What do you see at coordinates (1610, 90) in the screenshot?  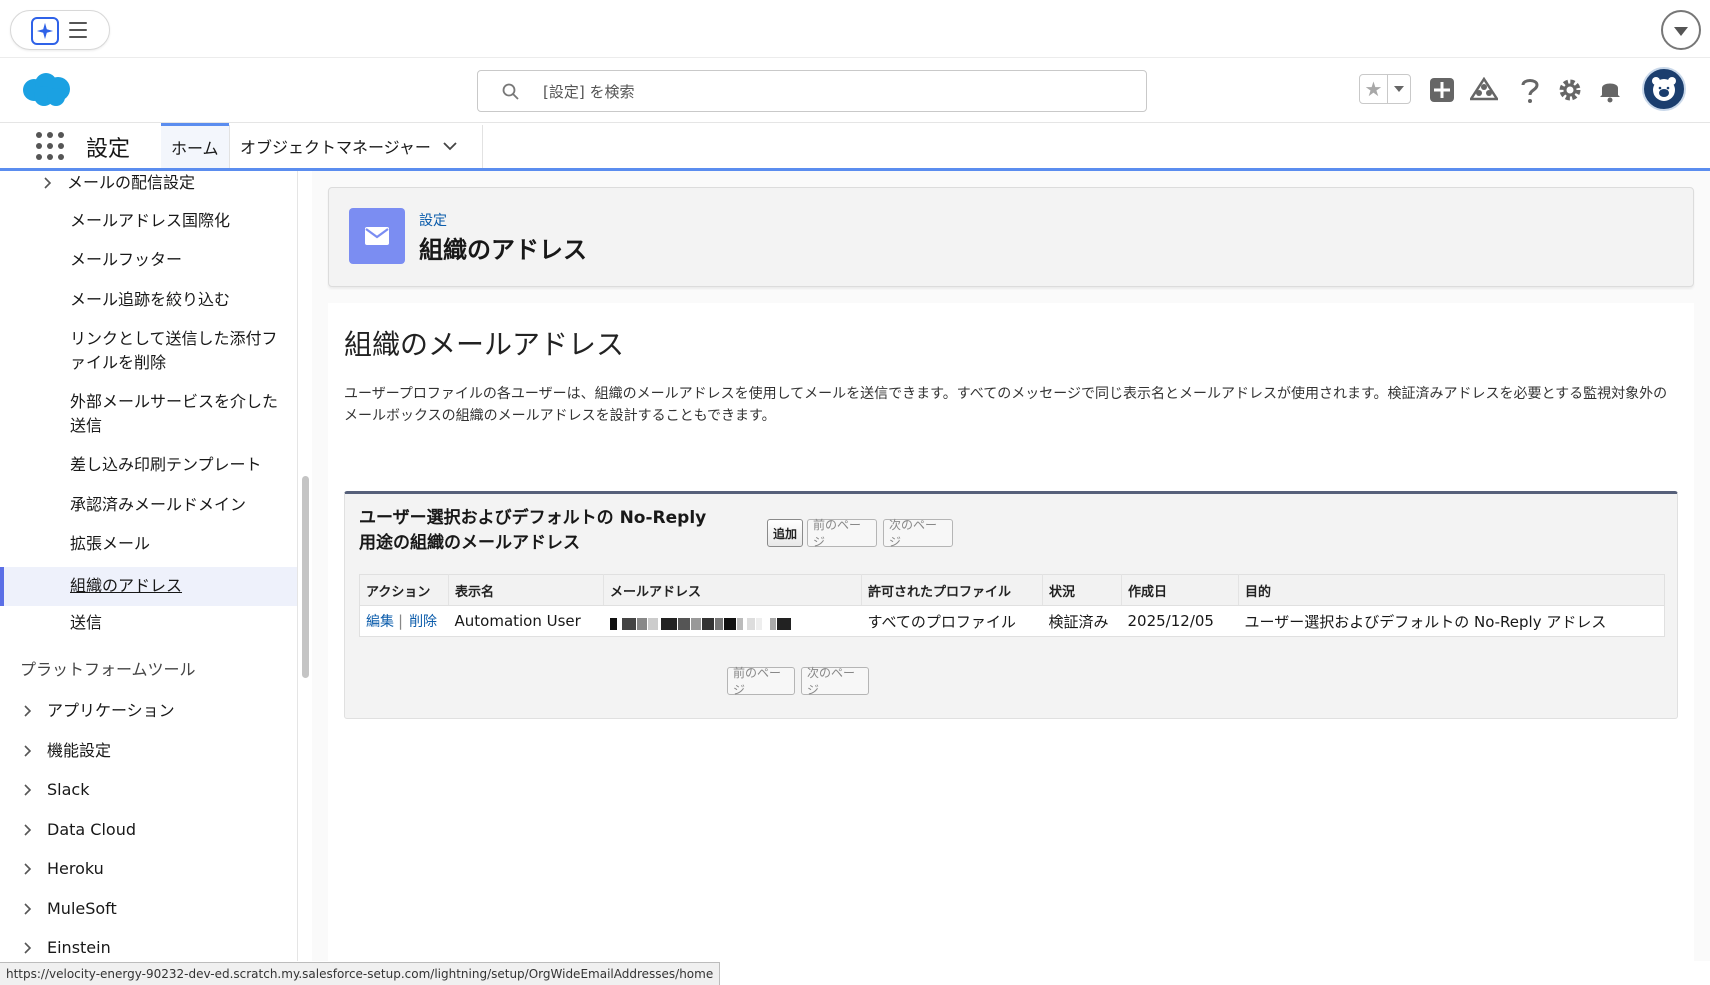 I see `bell-icon` at bounding box center [1610, 90].